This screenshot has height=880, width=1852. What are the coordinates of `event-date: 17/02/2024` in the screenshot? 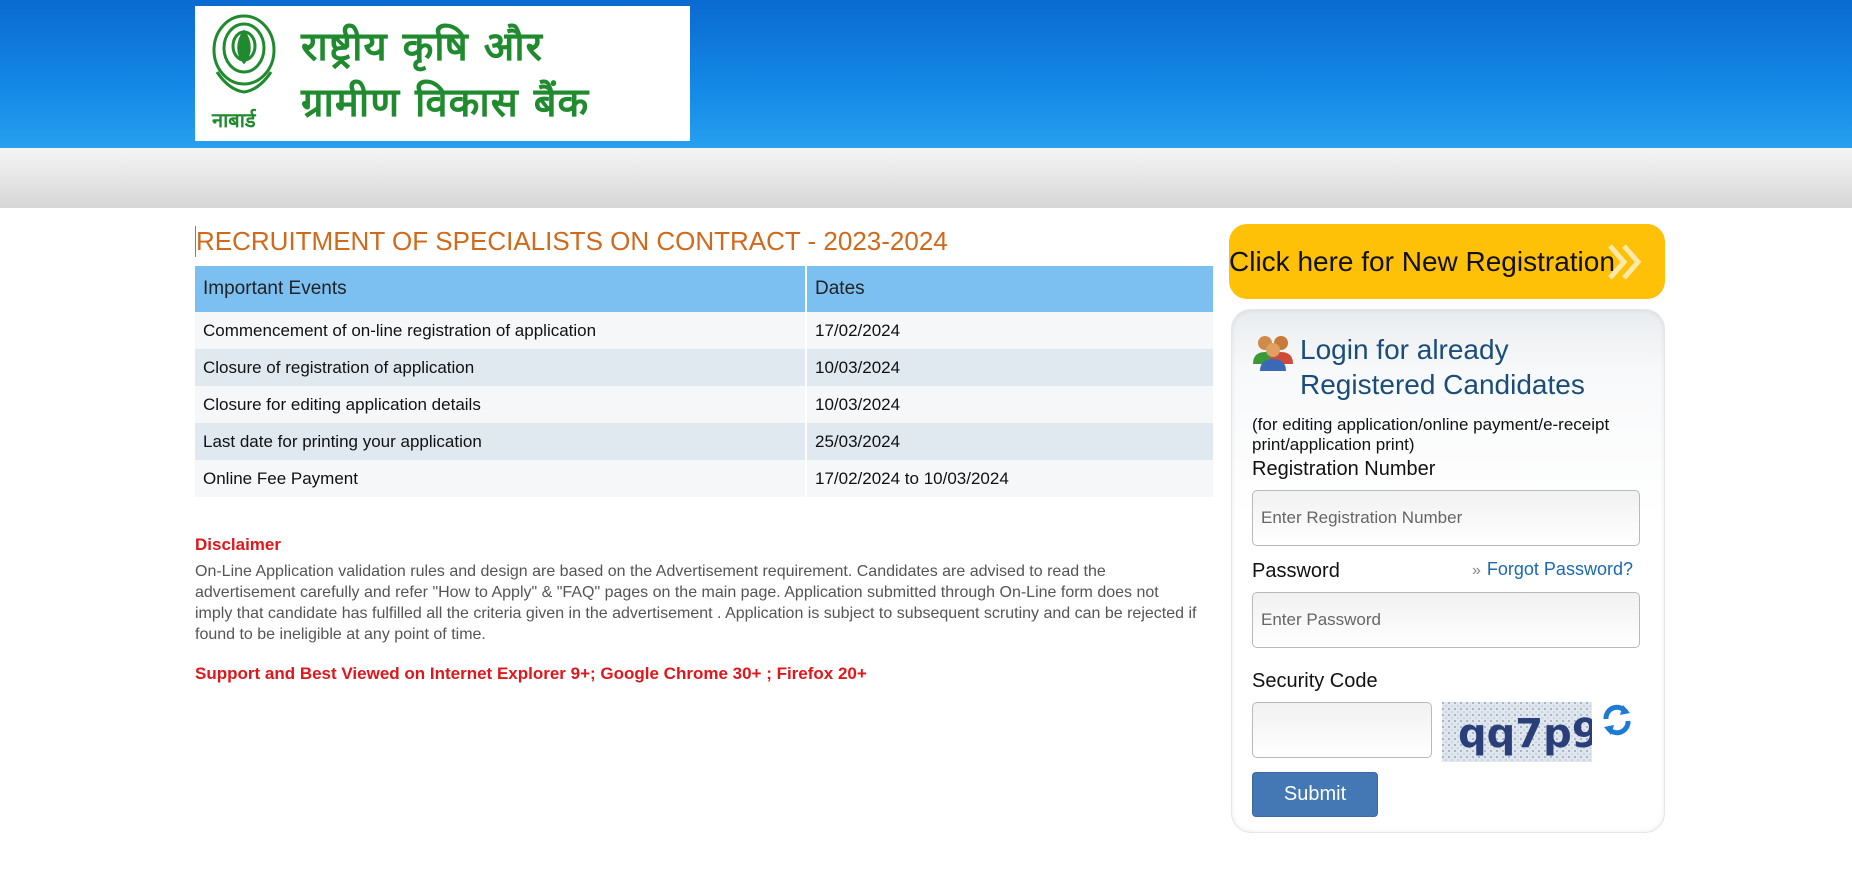 It's located at (1010, 330).